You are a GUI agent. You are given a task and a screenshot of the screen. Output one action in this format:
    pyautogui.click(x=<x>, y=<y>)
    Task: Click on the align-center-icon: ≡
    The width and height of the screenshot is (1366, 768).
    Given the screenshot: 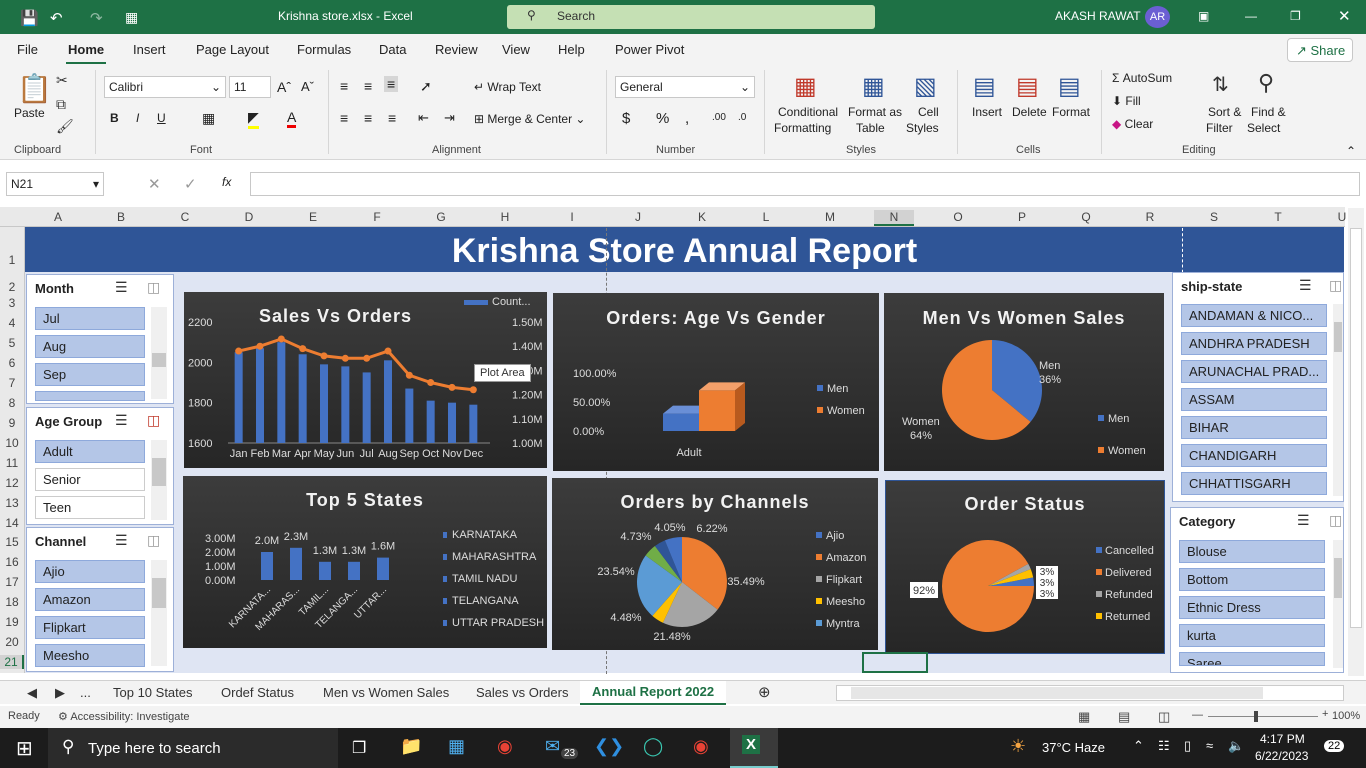 What is the action you would take?
    pyautogui.click(x=368, y=118)
    